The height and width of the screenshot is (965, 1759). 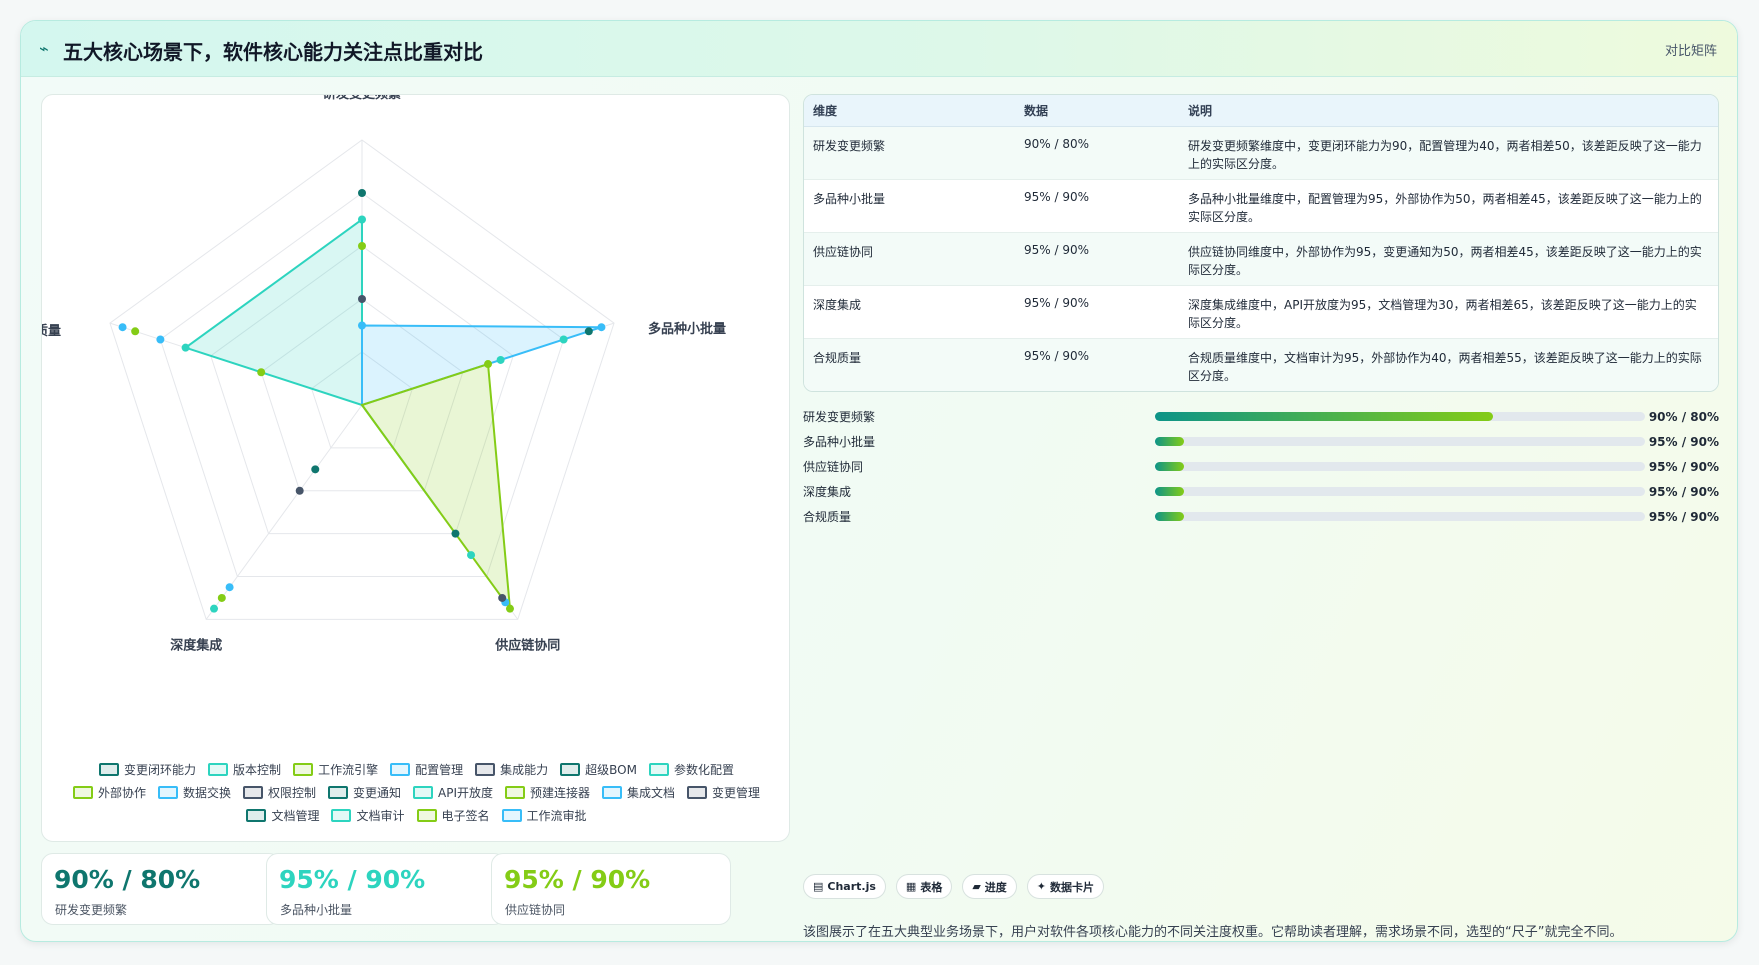 I want to click on view-chip-1: ▦ 表格, so click(x=924, y=886).